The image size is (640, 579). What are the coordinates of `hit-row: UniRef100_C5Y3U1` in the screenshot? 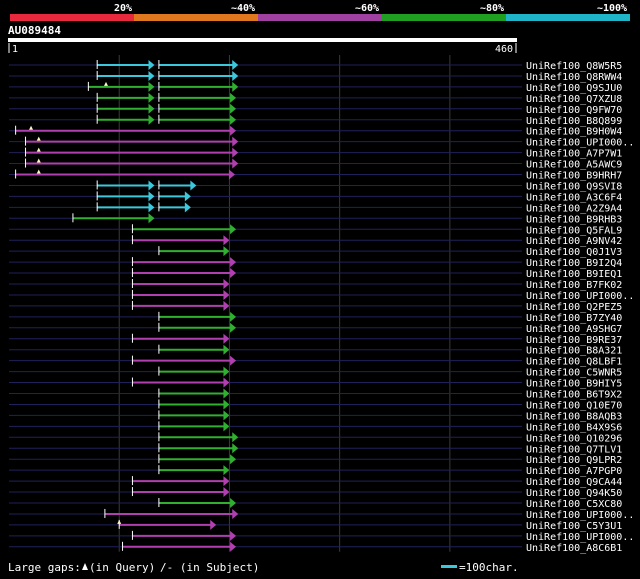 It's located at (315, 525).